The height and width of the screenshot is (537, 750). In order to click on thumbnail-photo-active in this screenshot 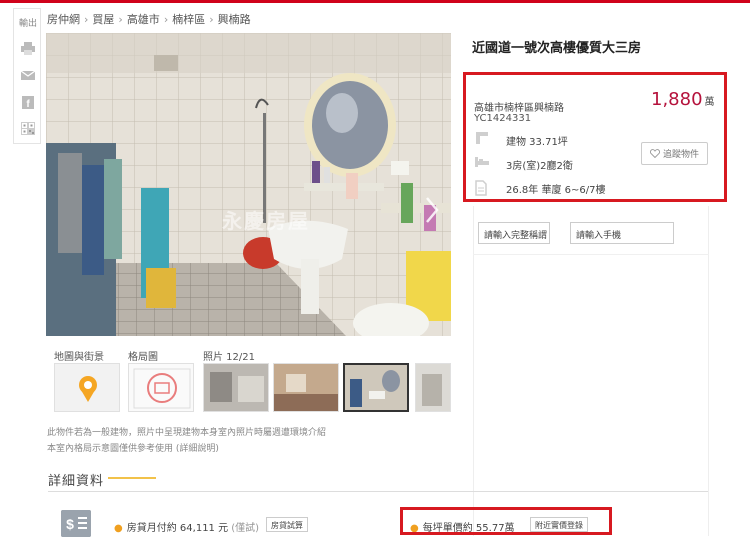, I will do `click(376, 387)`.